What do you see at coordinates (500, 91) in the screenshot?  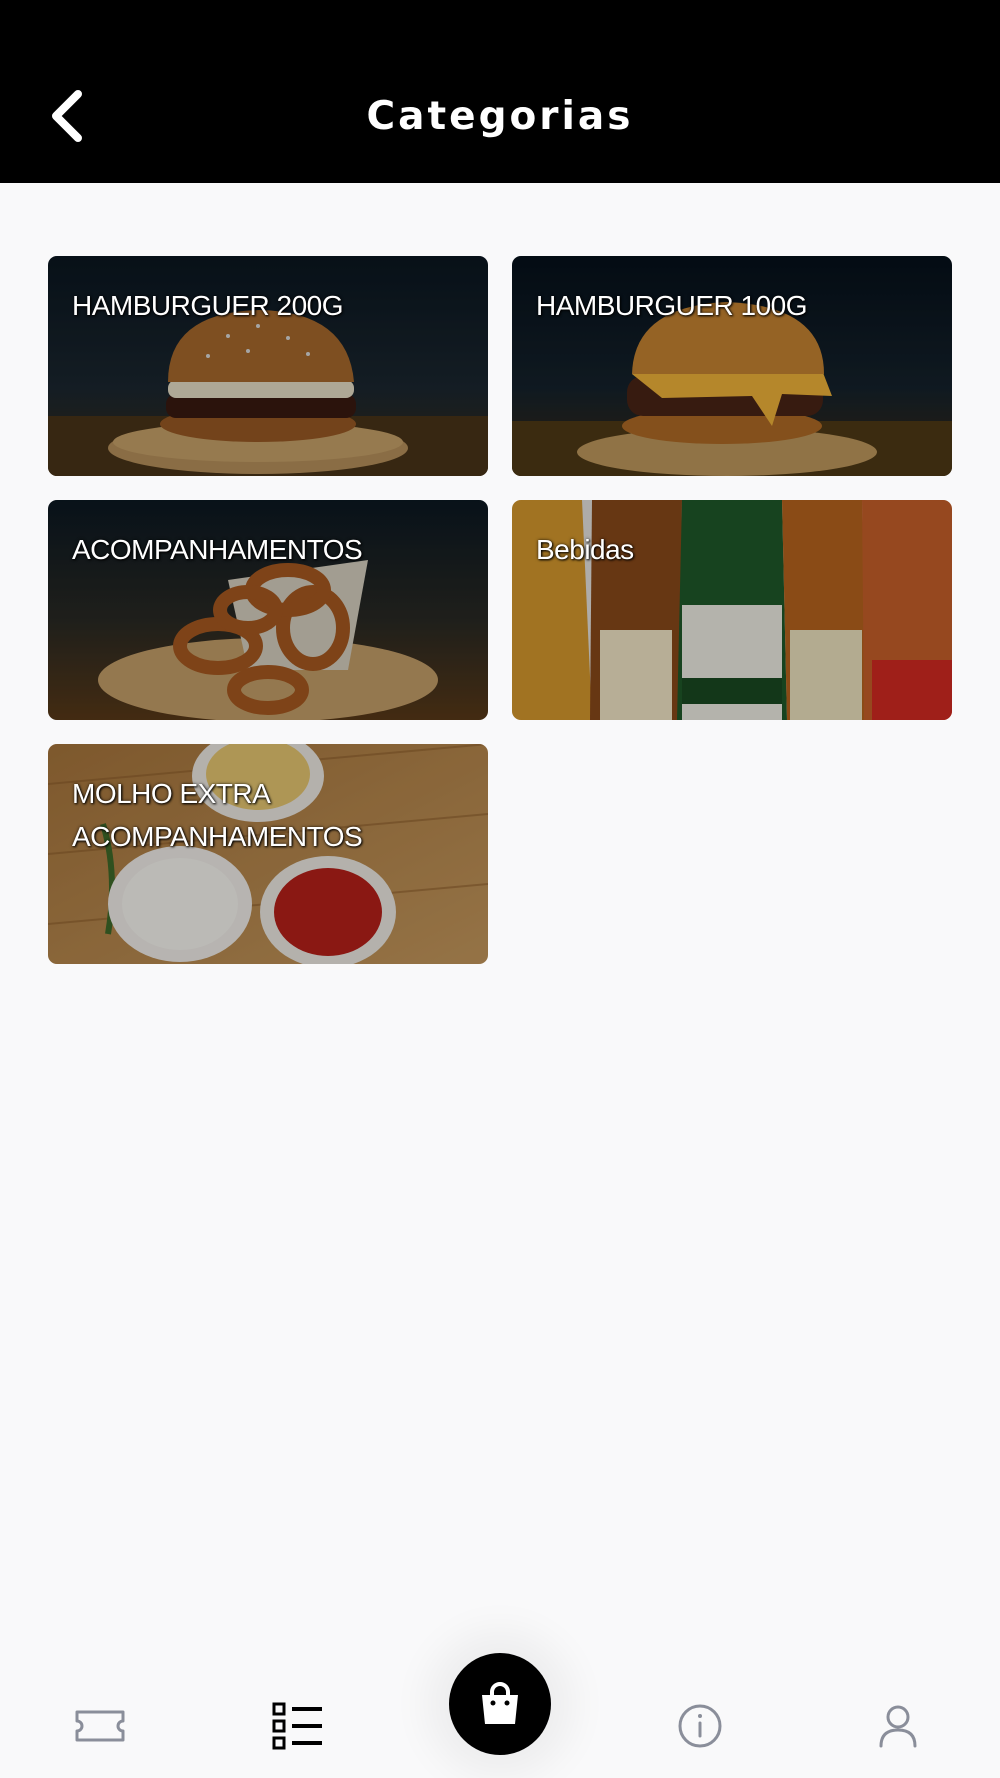 I see `top-app-bar: Categorias` at bounding box center [500, 91].